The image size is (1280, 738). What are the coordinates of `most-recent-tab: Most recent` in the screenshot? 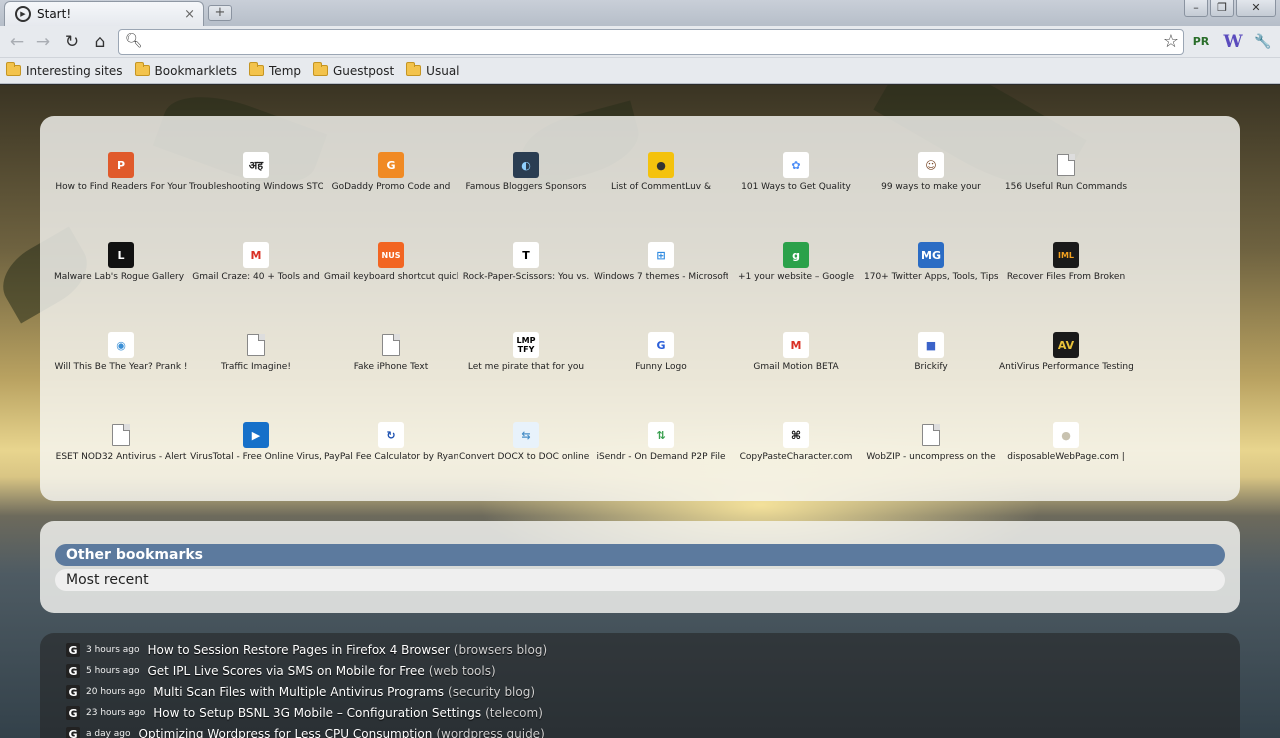 It's located at (640, 580).